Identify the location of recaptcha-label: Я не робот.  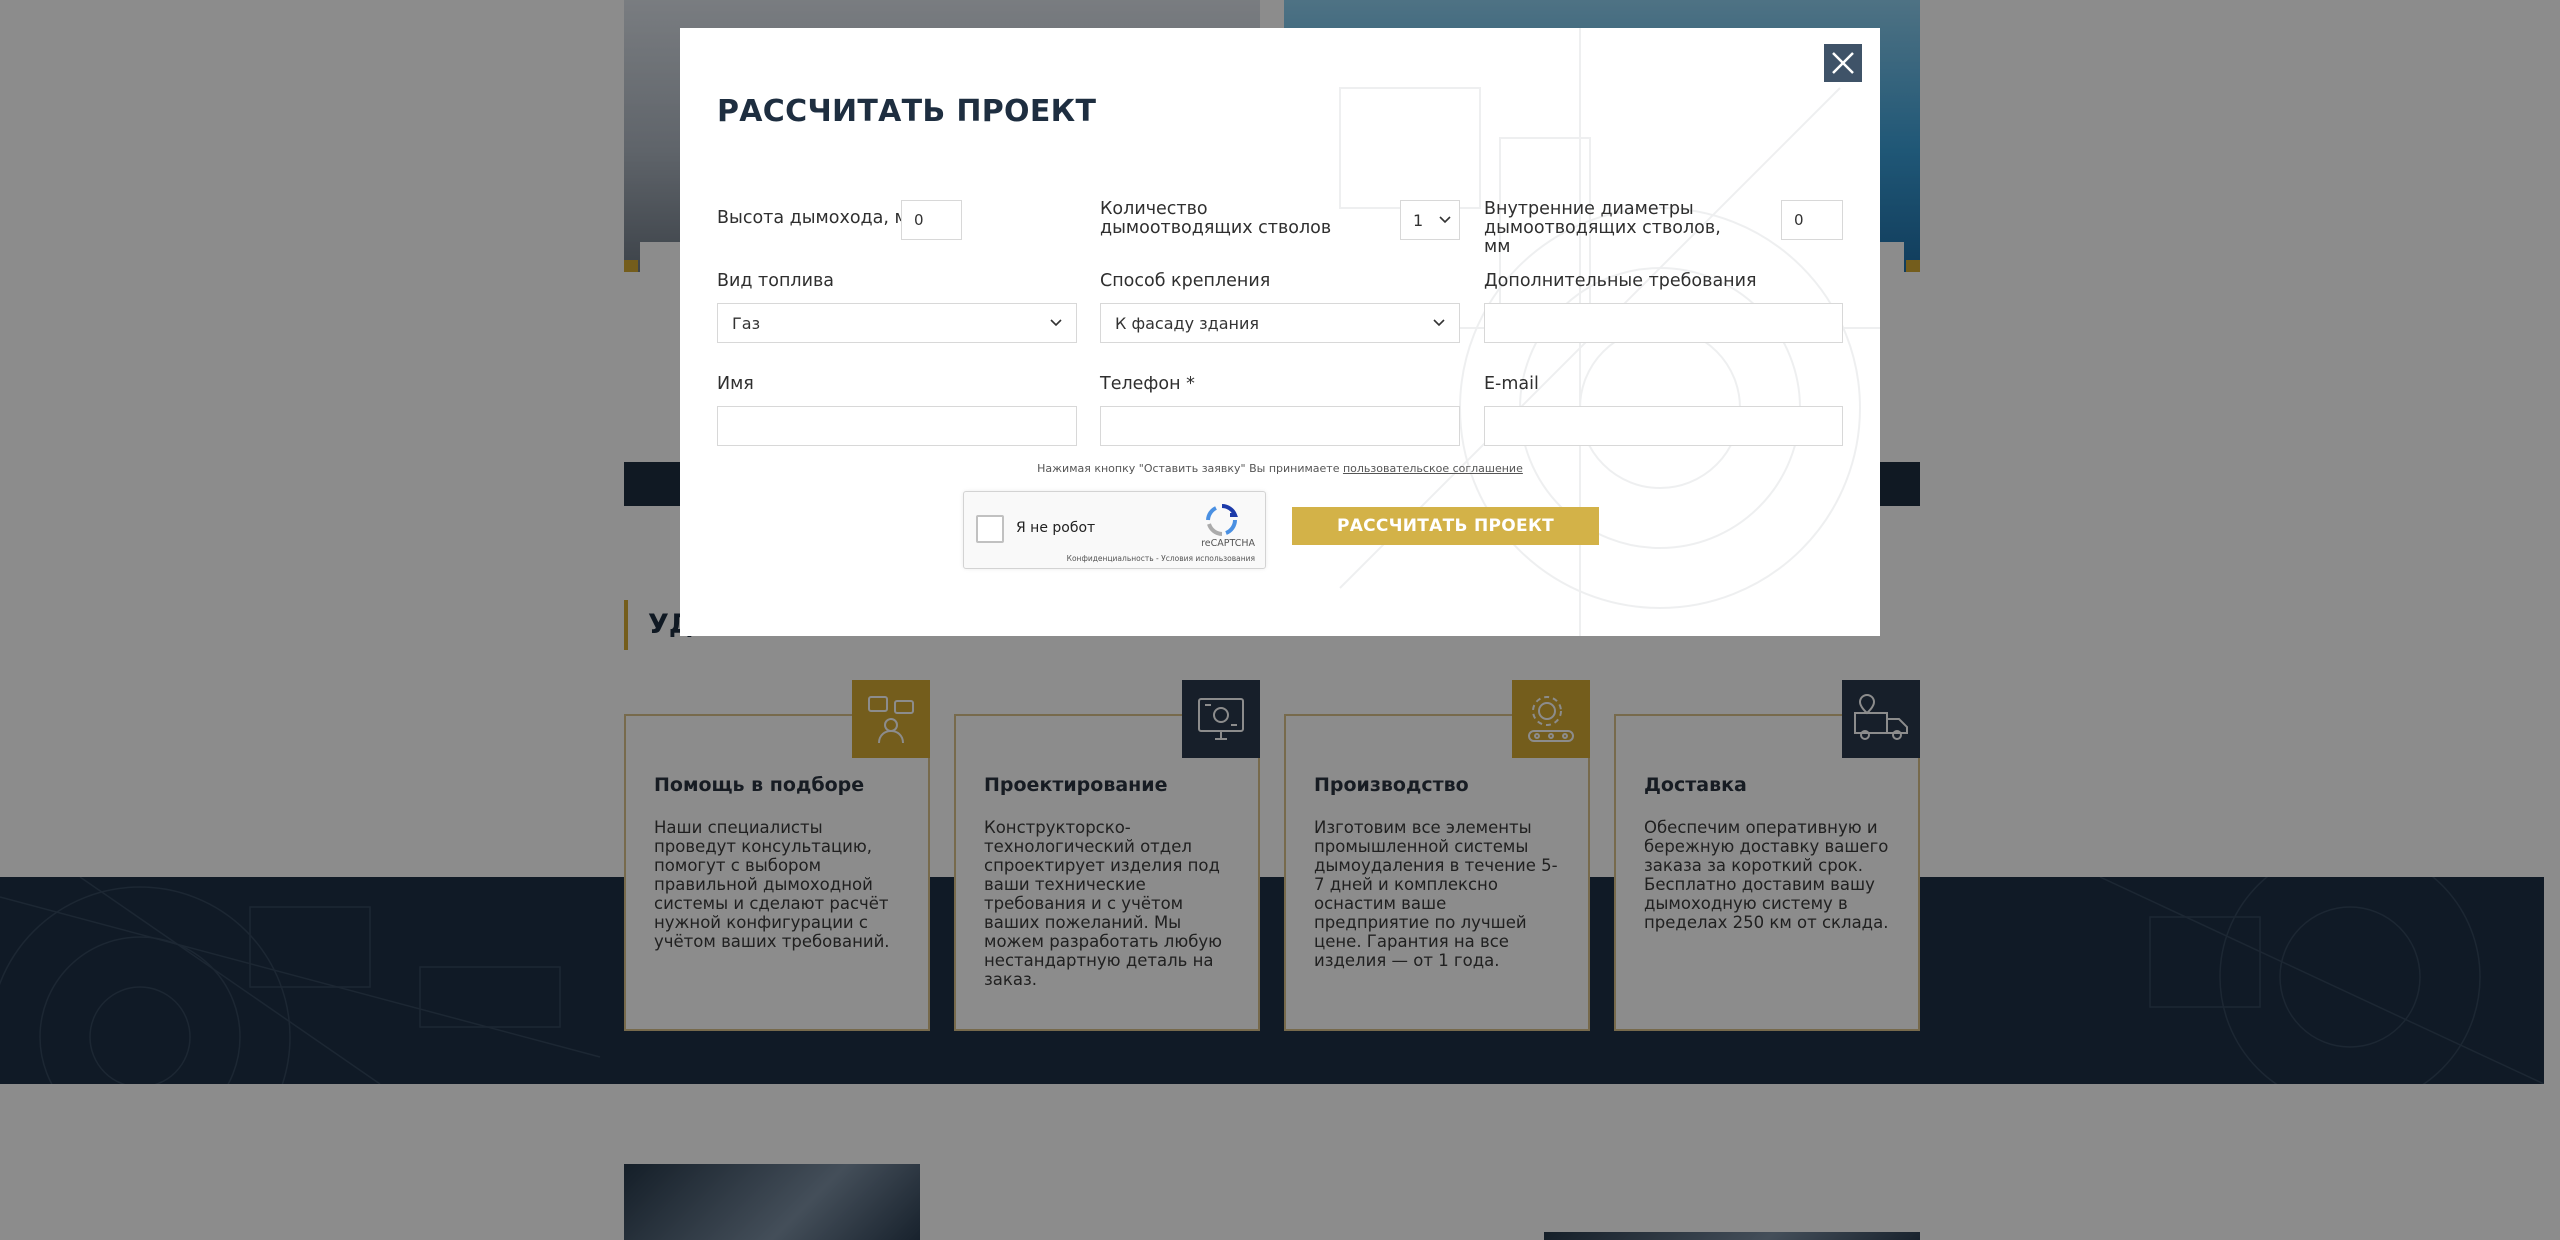
(1056, 528).